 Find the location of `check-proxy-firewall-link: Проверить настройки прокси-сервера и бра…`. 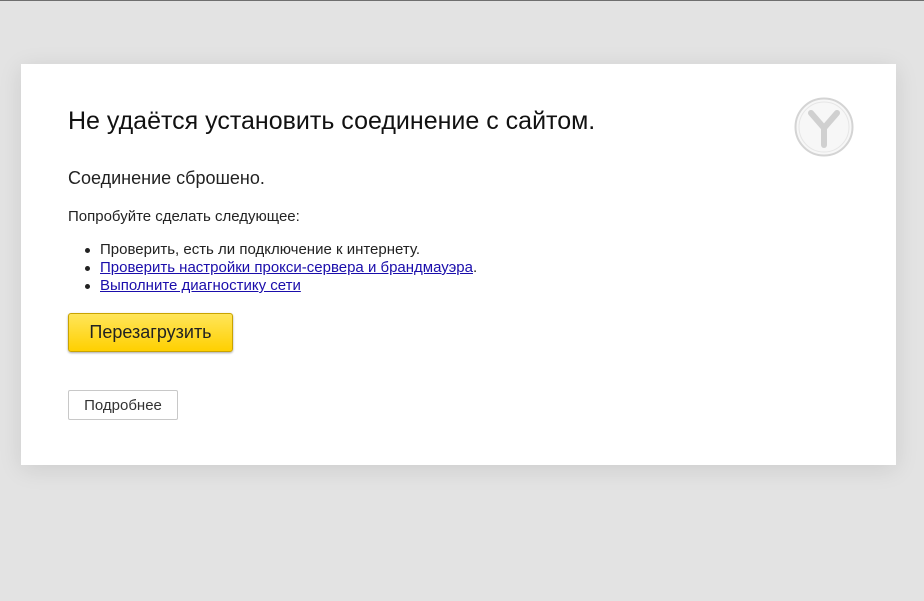

check-proxy-firewall-link: Проверить настройки прокси-сервера и бра… is located at coordinates (286, 267).